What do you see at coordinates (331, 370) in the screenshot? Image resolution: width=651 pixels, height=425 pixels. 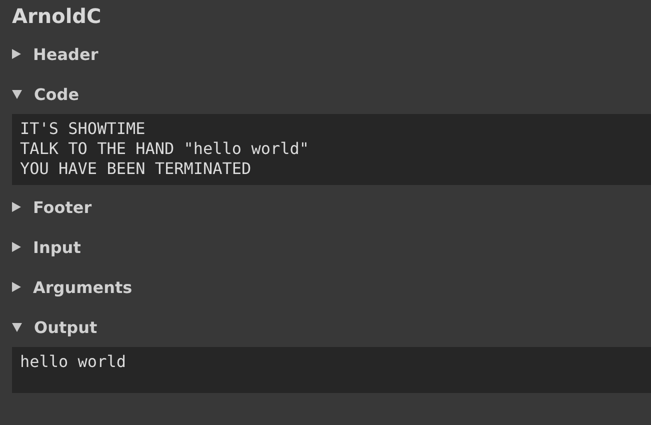 I see `output-box: hello world` at bounding box center [331, 370].